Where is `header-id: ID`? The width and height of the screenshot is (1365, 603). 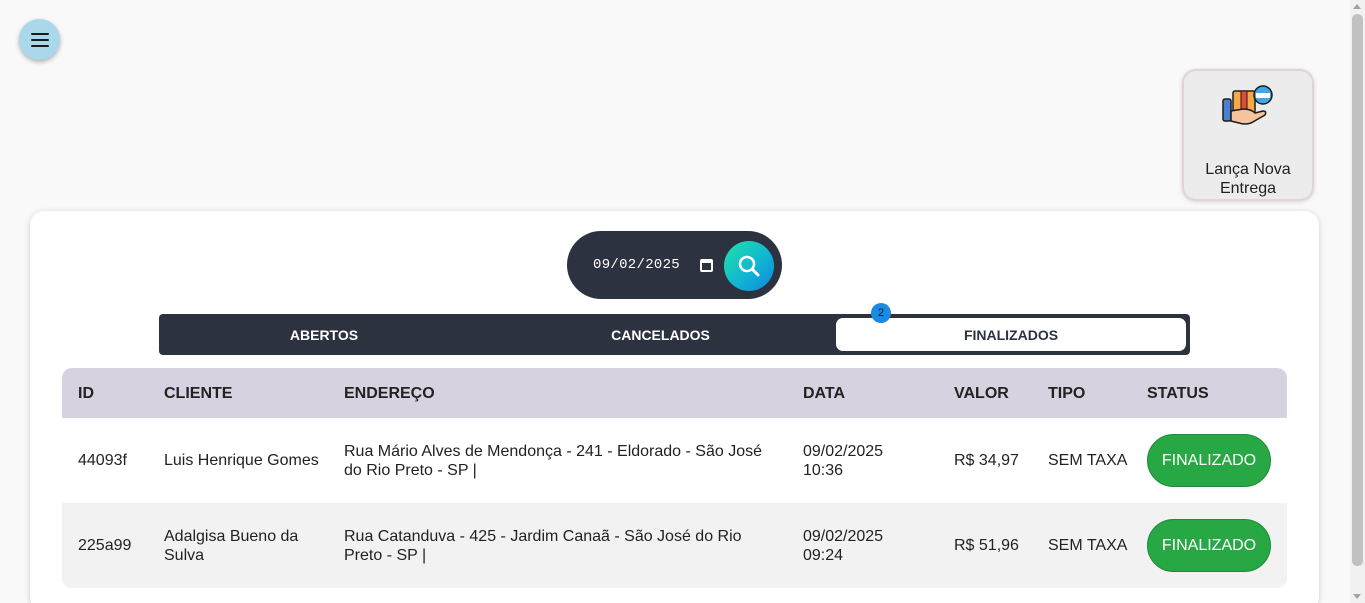
header-id: ID is located at coordinates (86, 393).